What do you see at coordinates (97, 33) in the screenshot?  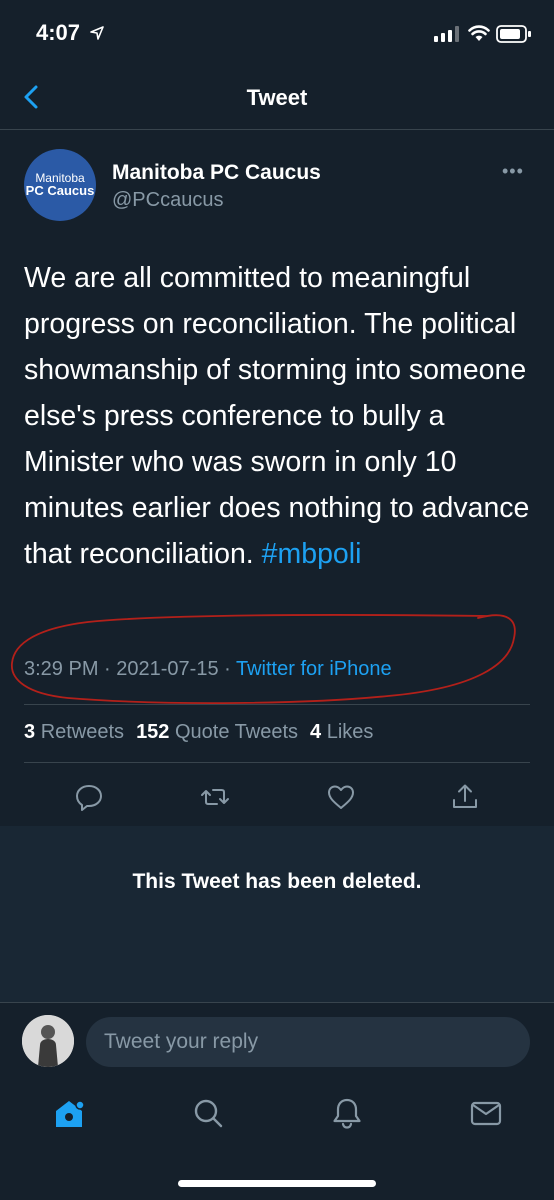 I see `location-arrow-icon` at bounding box center [97, 33].